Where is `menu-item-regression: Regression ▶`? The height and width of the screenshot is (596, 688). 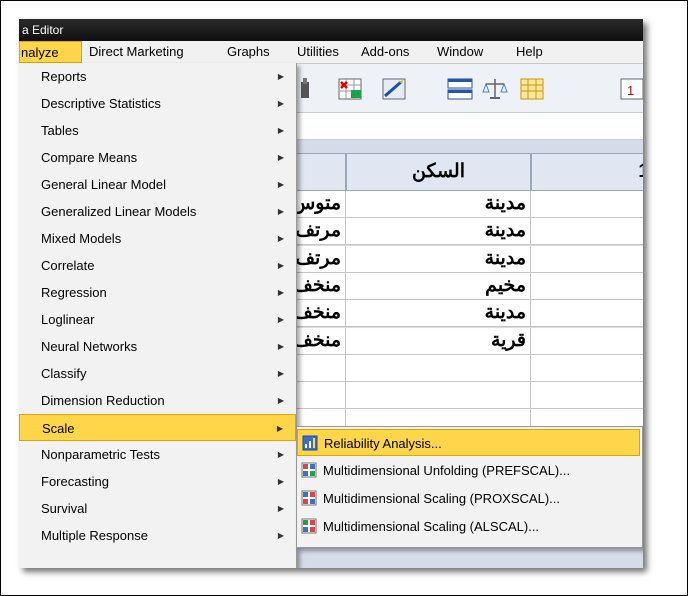
menu-item-regression: Regression ▶ is located at coordinates (157, 292).